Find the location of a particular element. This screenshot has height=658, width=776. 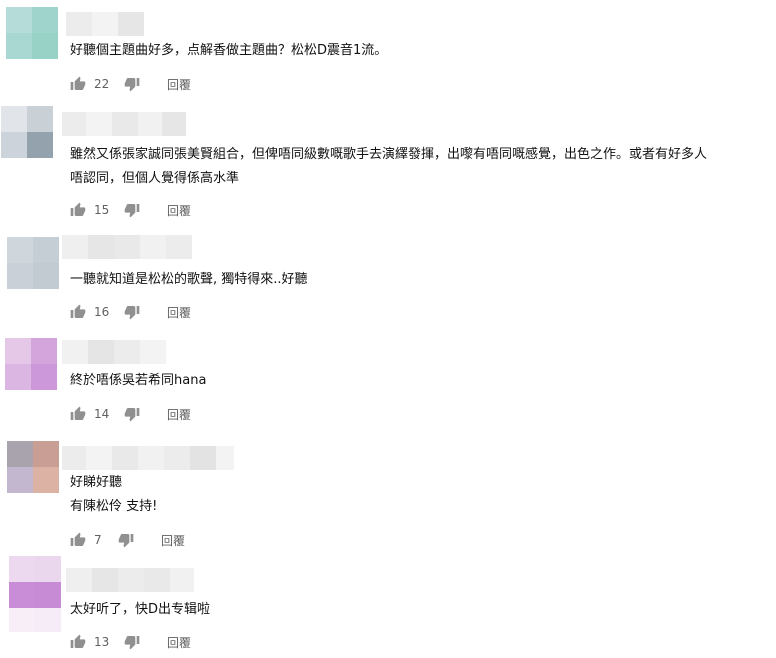

like-count: 7 is located at coordinates (98, 540).